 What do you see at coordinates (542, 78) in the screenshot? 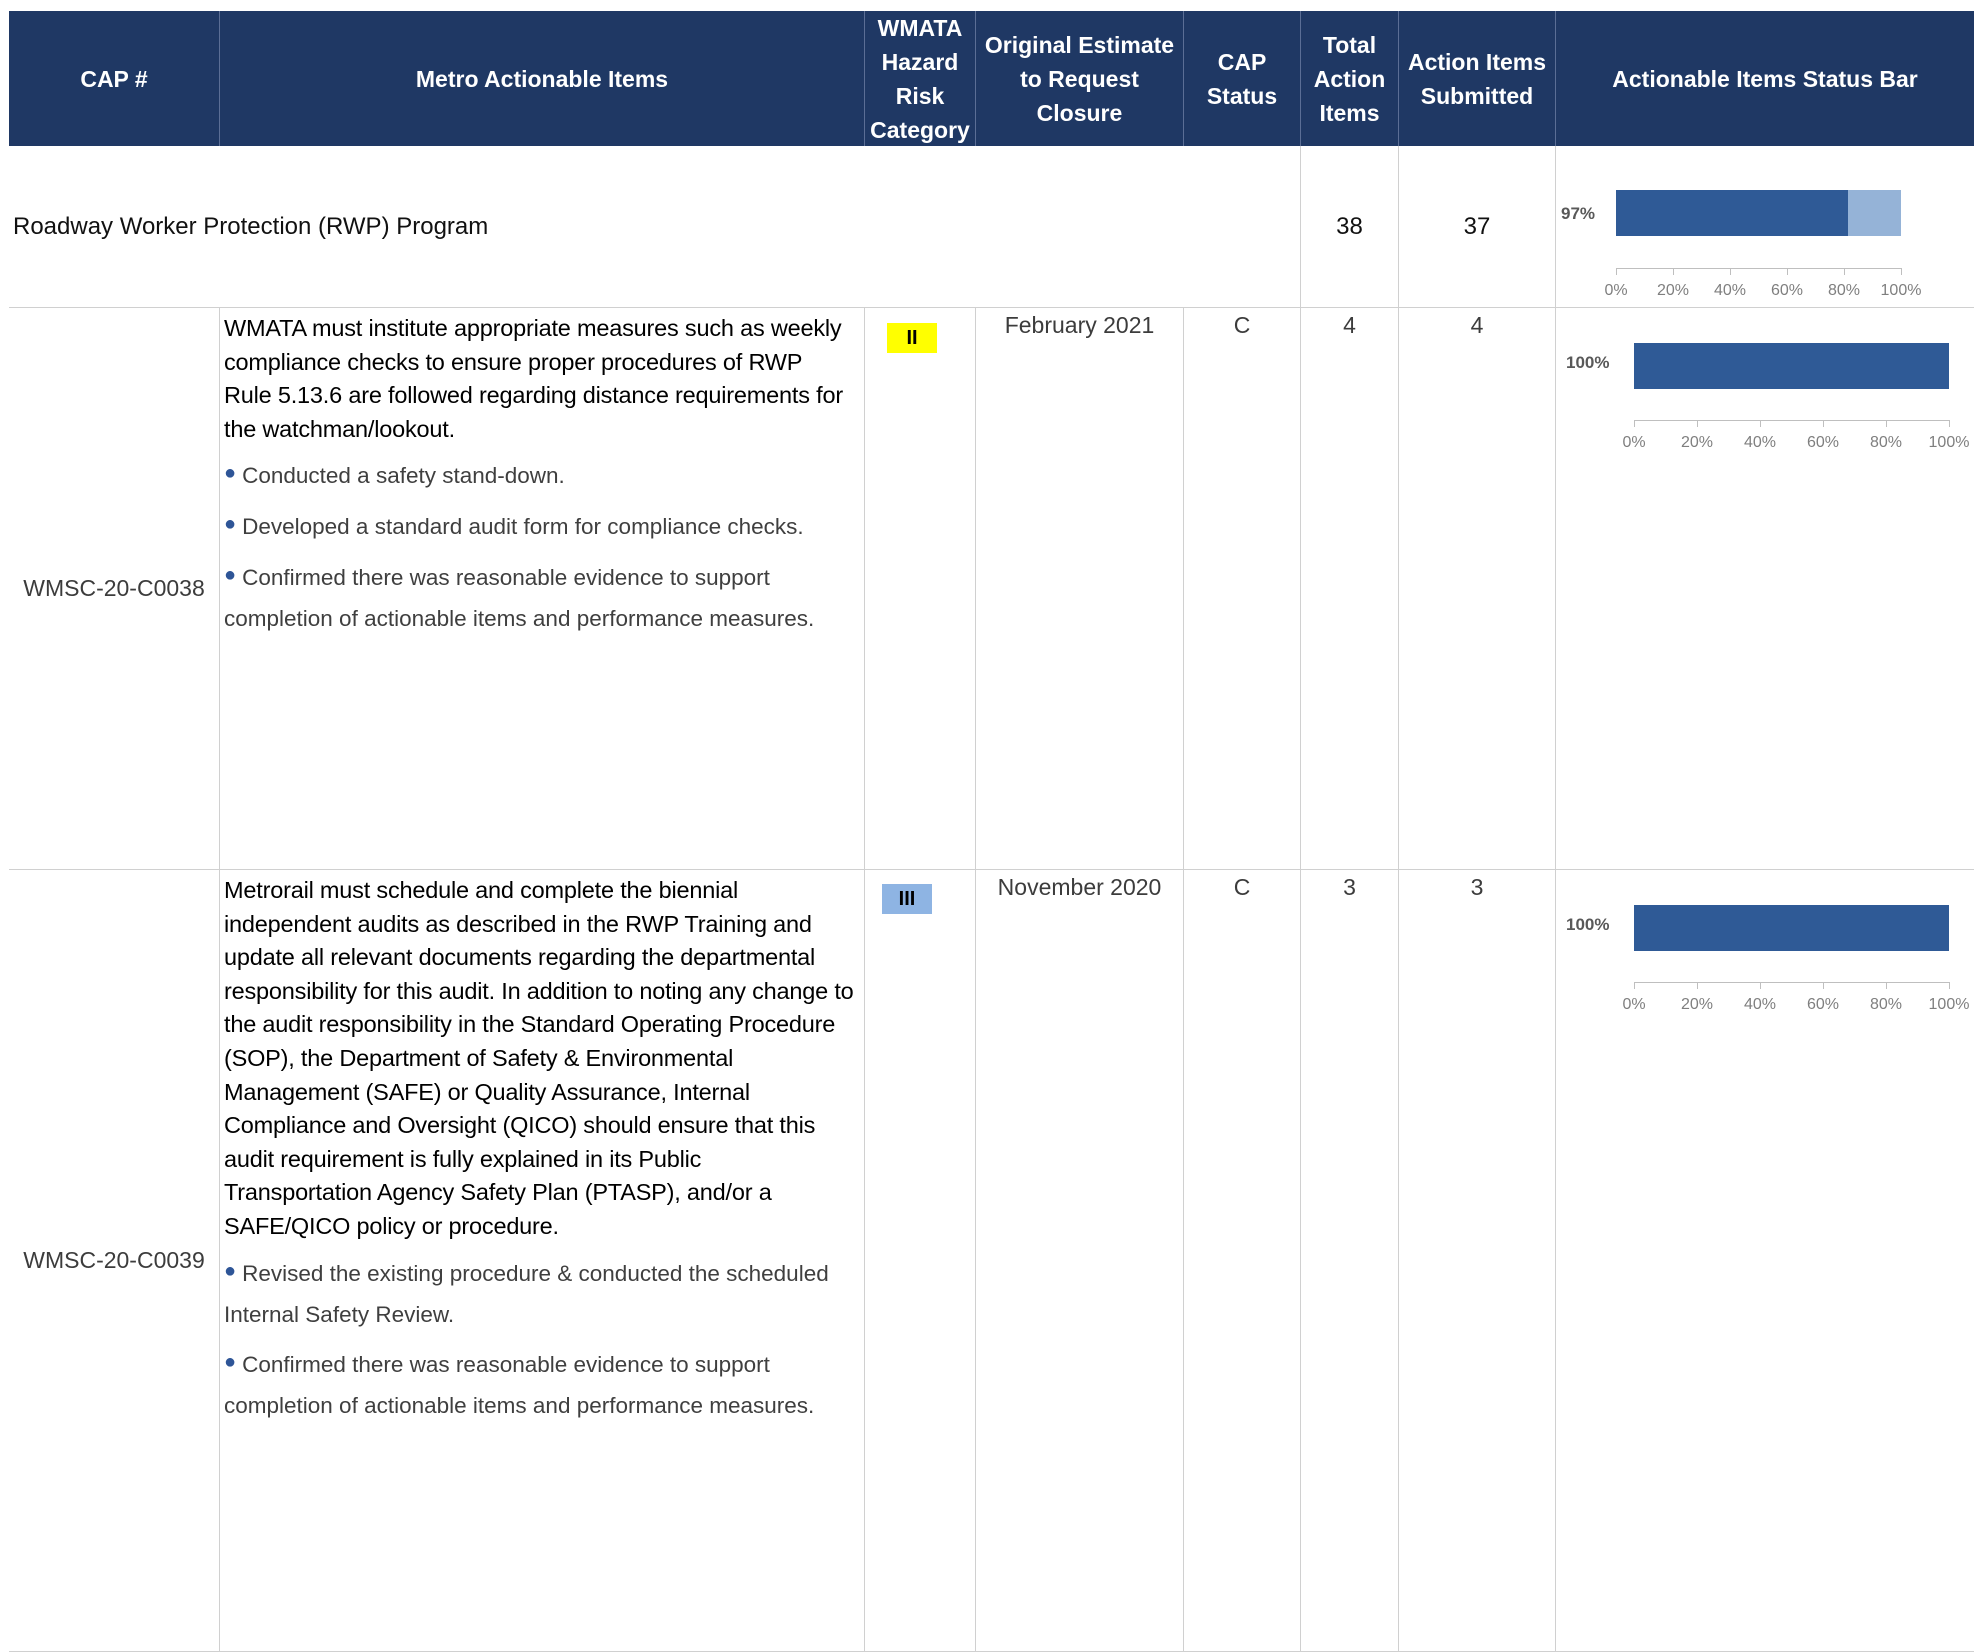
I see `header-actionable-items: Metro Actionable Items` at bounding box center [542, 78].